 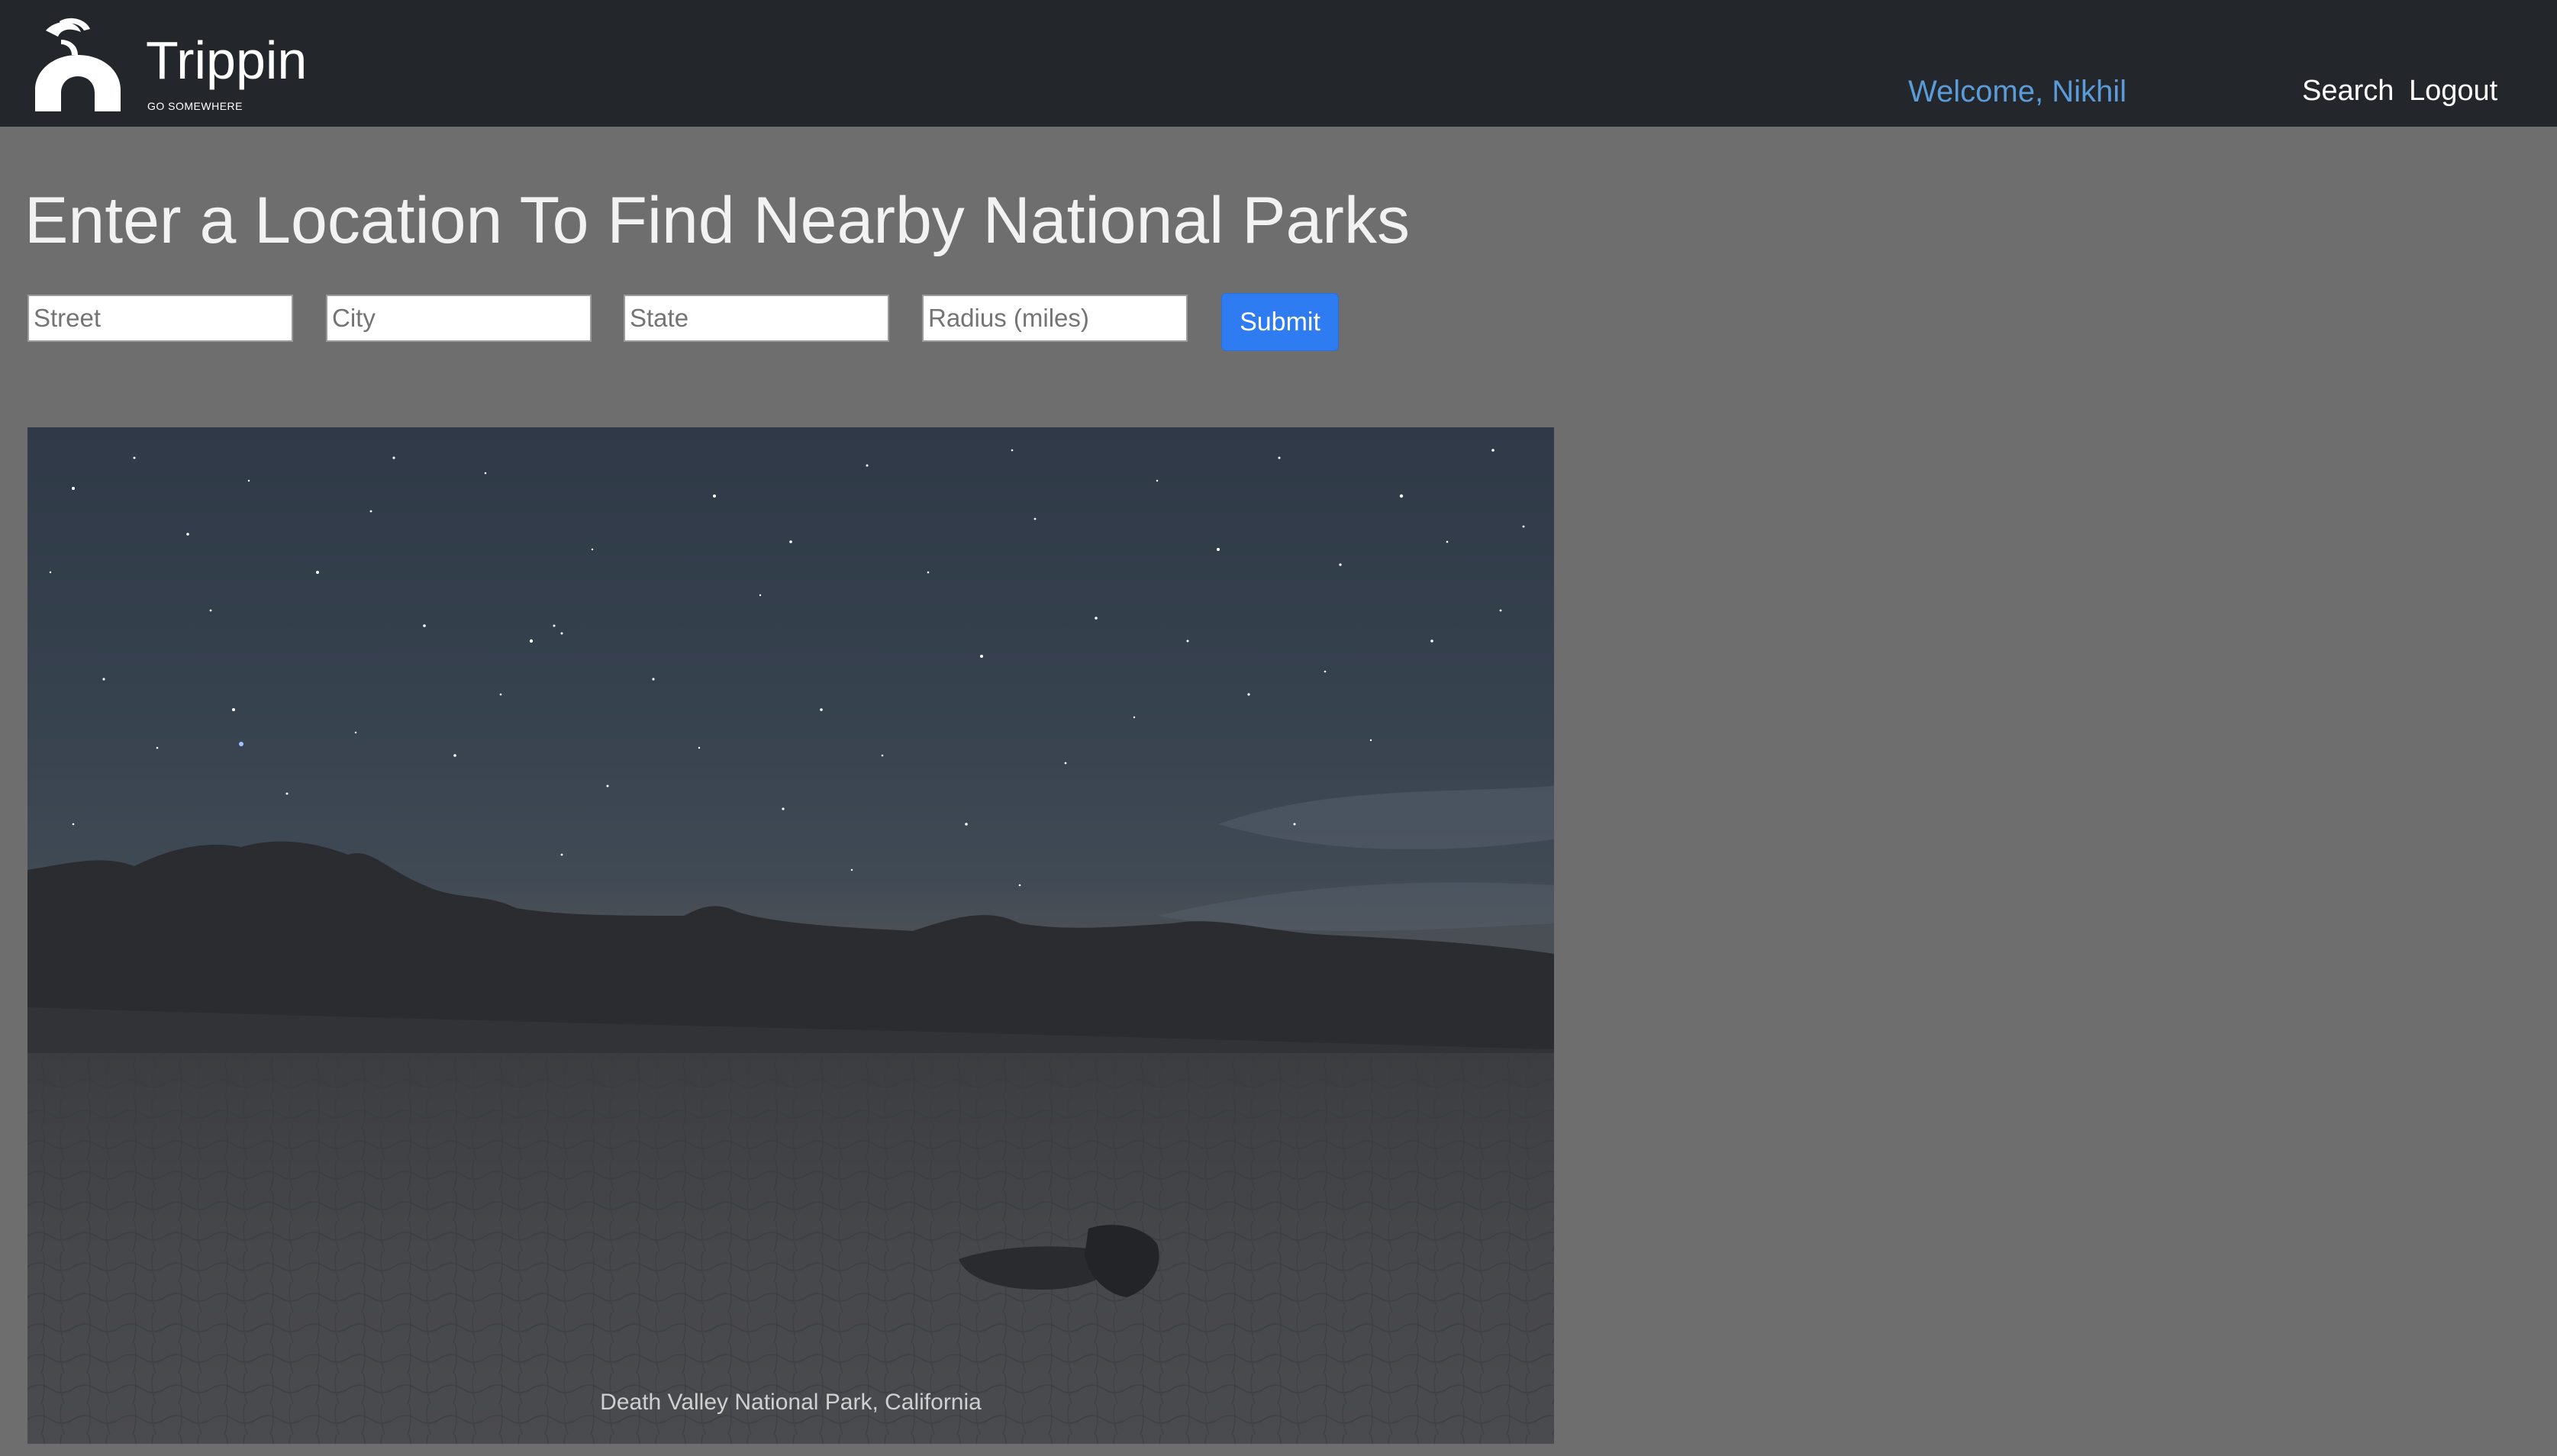 I want to click on state-input, so click(x=756, y=318).